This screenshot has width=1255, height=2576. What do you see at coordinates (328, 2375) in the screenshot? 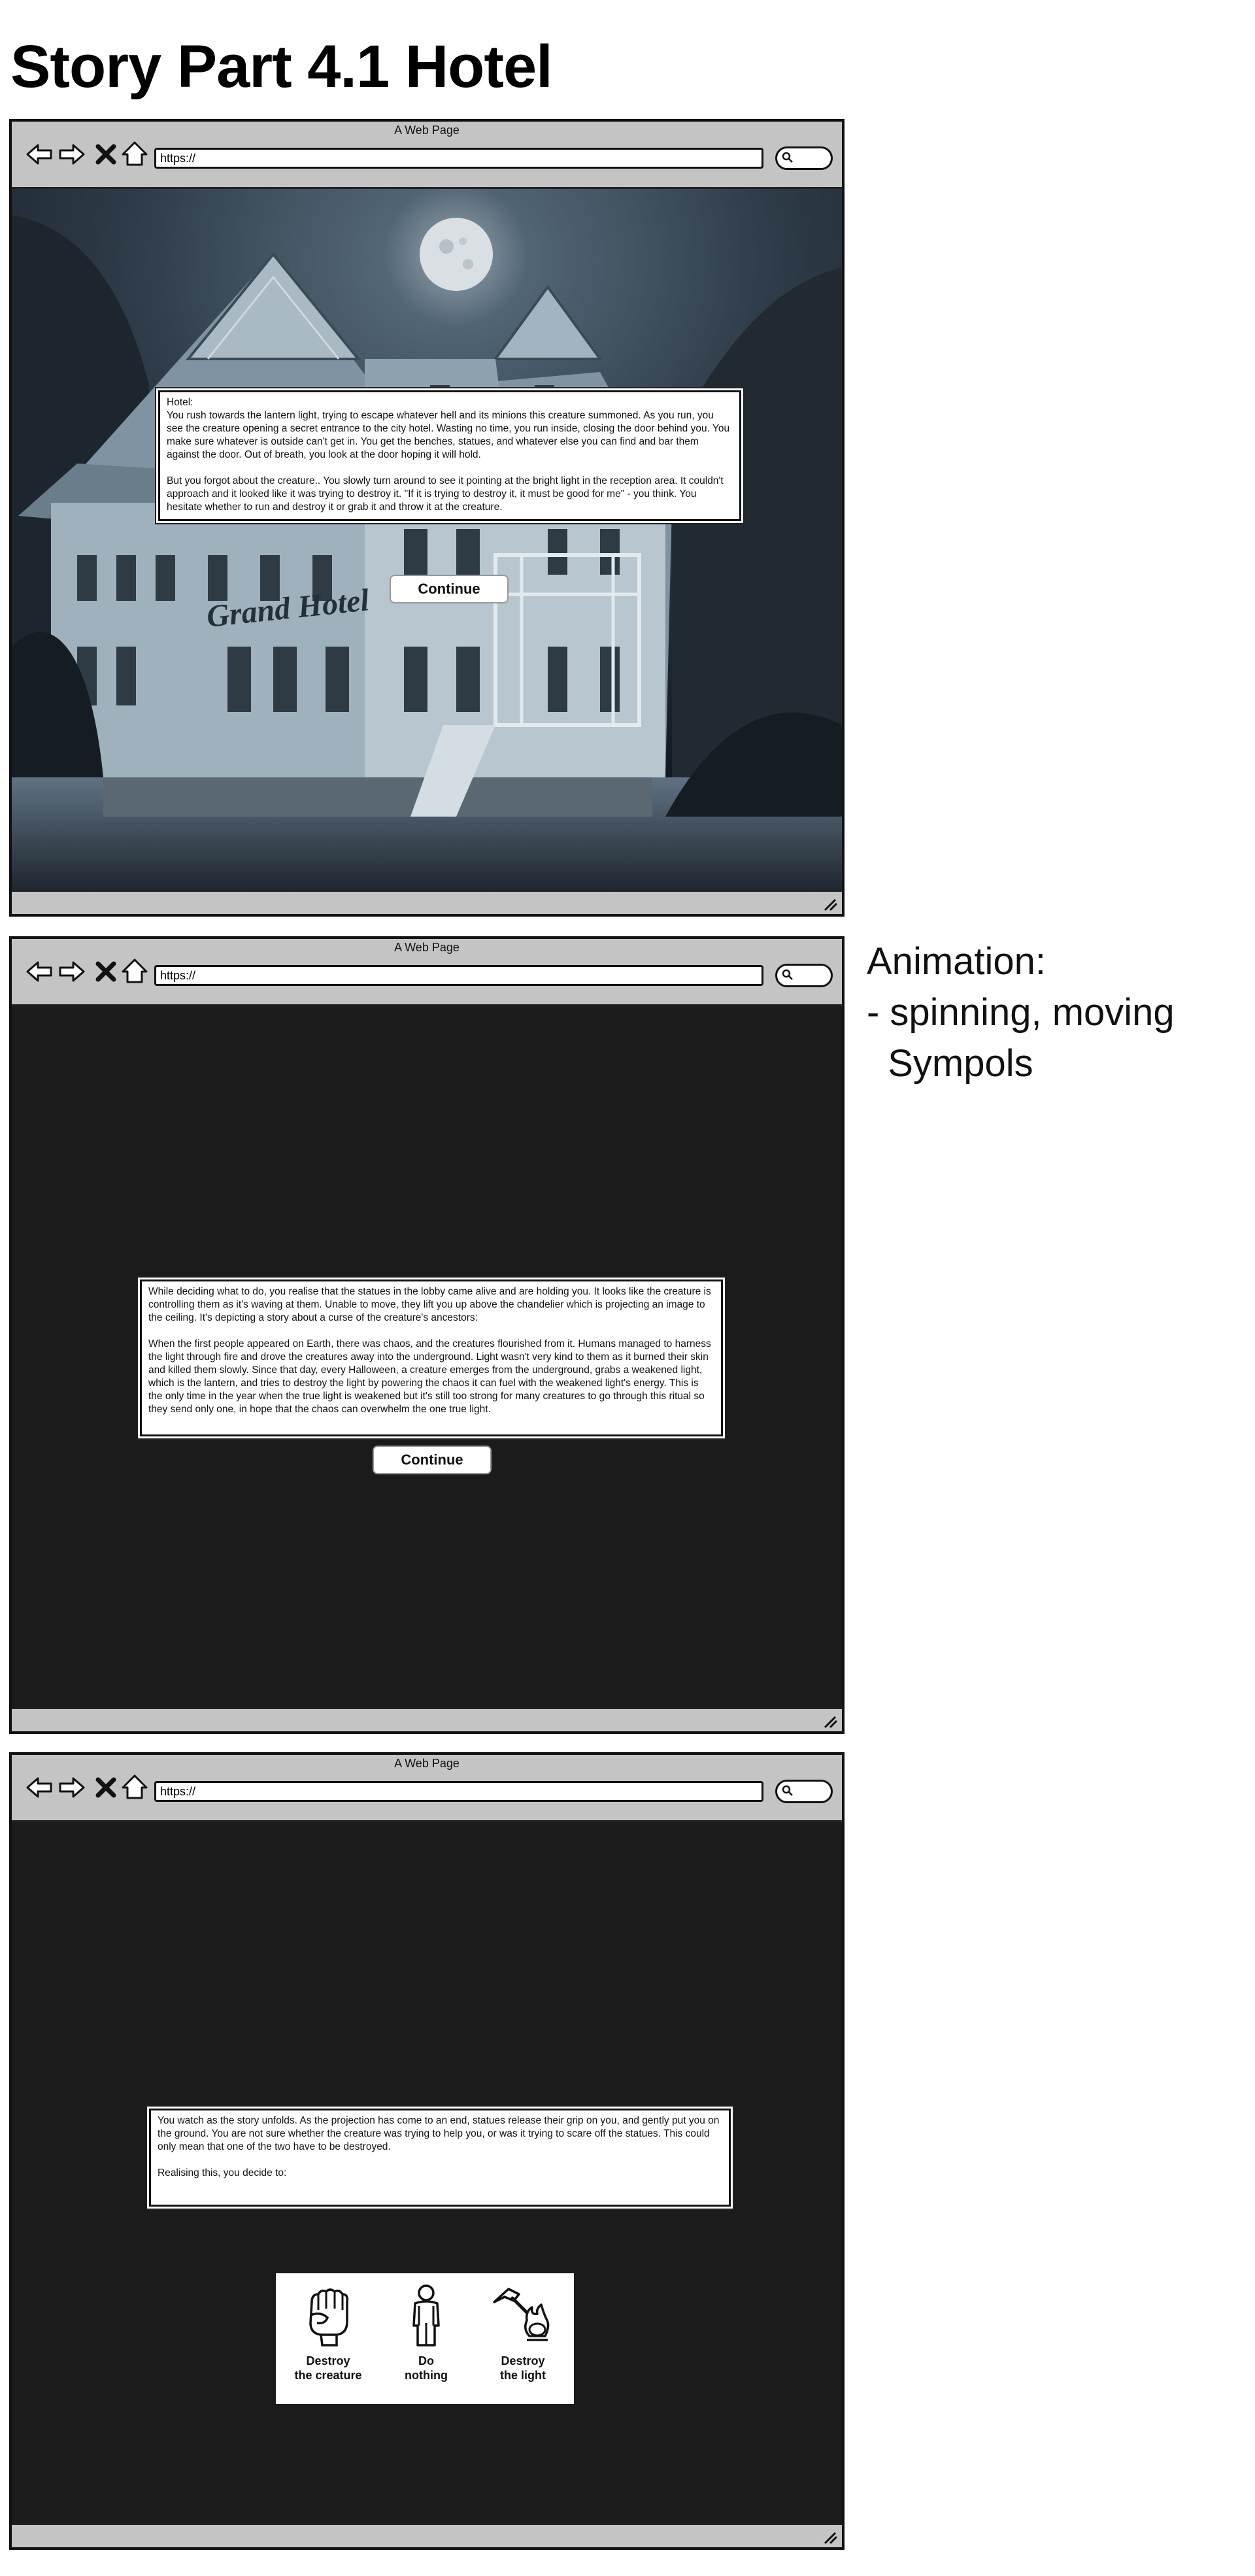
I see `choice-label-line2: the creature` at bounding box center [328, 2375].